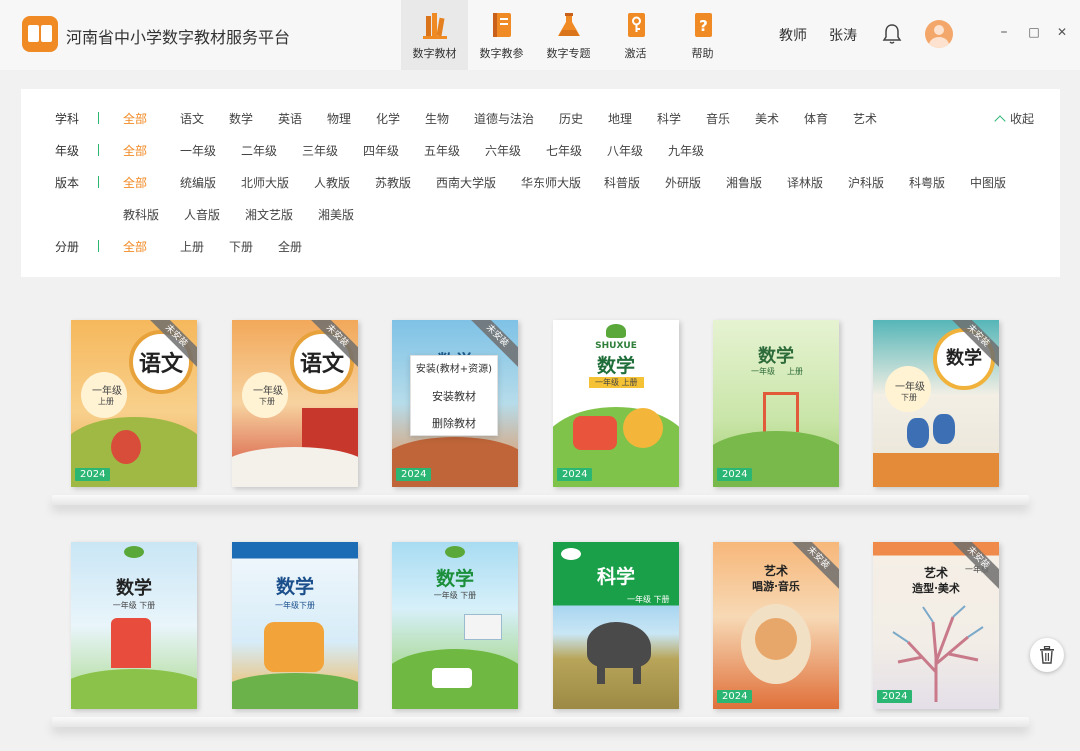 The image size is (1080, 751). Describe the element at coordinates (134, 403) in the screenshot. I see `textbook-card: 语文 一年级 上册 未安装 2024` at that location.